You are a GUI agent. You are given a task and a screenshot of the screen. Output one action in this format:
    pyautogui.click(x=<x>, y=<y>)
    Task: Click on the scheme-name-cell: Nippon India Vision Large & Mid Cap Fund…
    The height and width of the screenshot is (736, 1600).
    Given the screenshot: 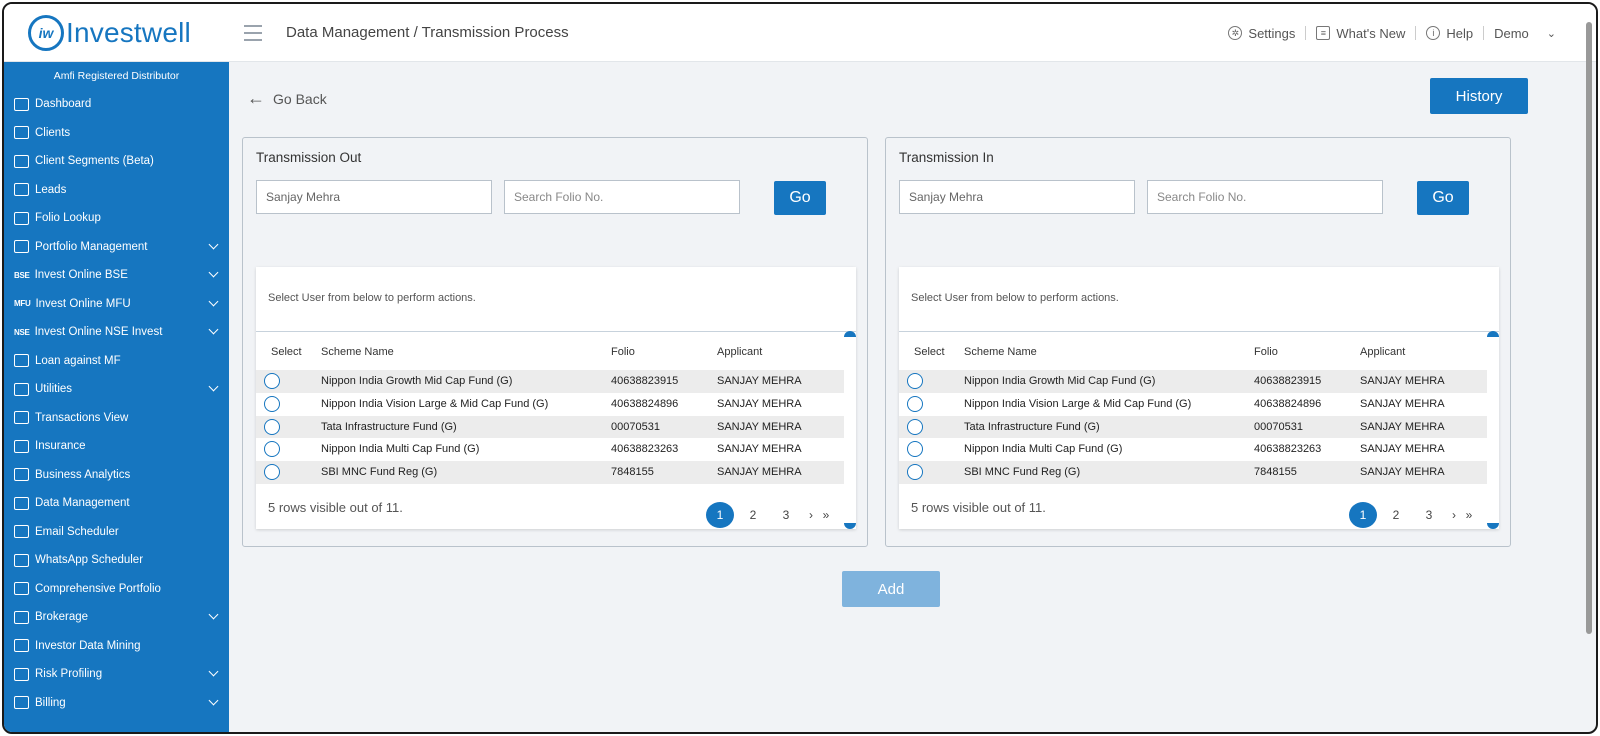 What is the action you would take?
    pyautogui.click(x=1078, y=403)
    